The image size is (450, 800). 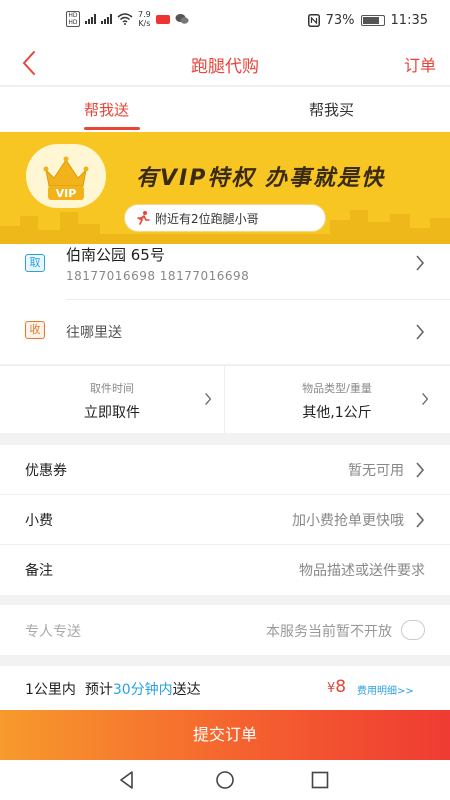 What do you see at coordinates (125, 19) in the screenshot?
I see `wifi-icon` at bounding box center [125, 19].